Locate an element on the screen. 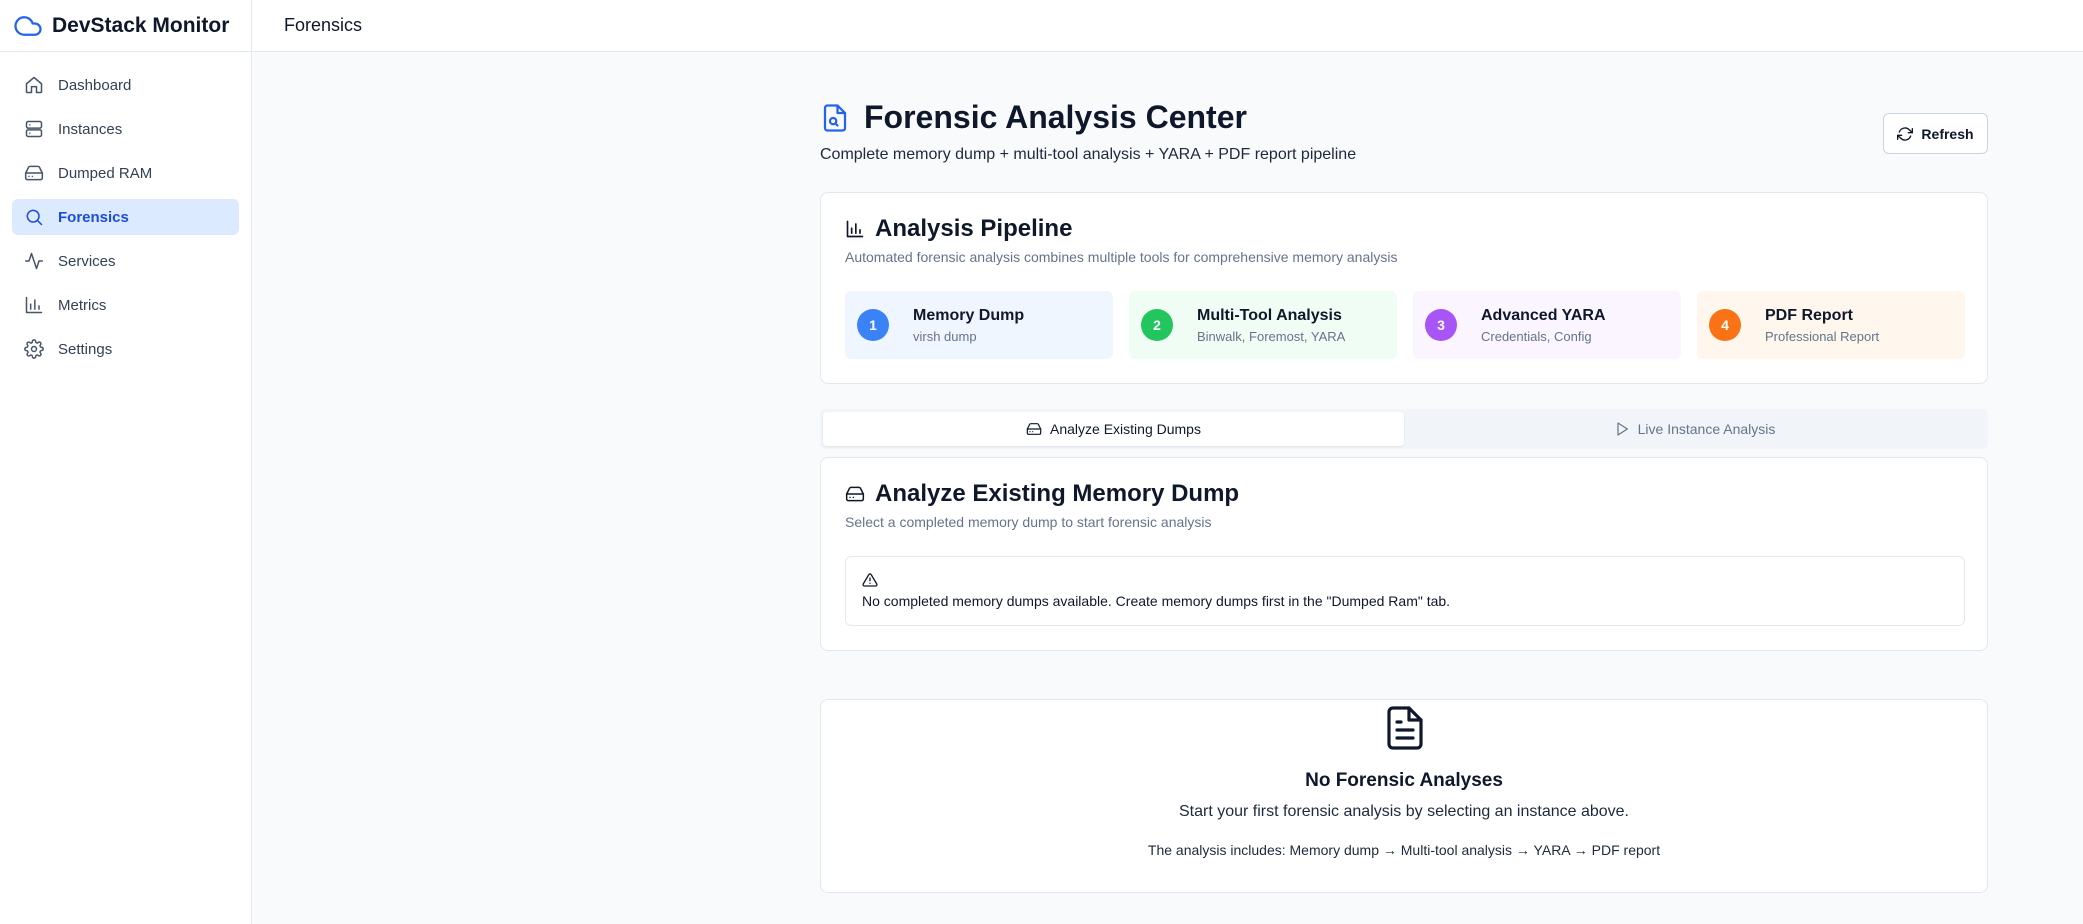  topbar-title: Forensics is located at coordinates (323, 25).